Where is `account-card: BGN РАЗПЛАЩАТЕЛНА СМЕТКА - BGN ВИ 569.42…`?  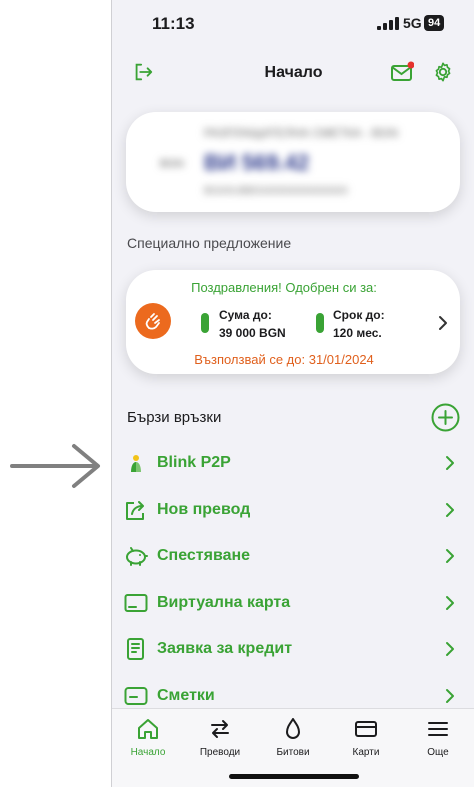 account-card: BGN РАЗПЛАЩАТЕЛНА СМЕТКА - BGN ВИ 569.42… is located at coordinates (293, 162).